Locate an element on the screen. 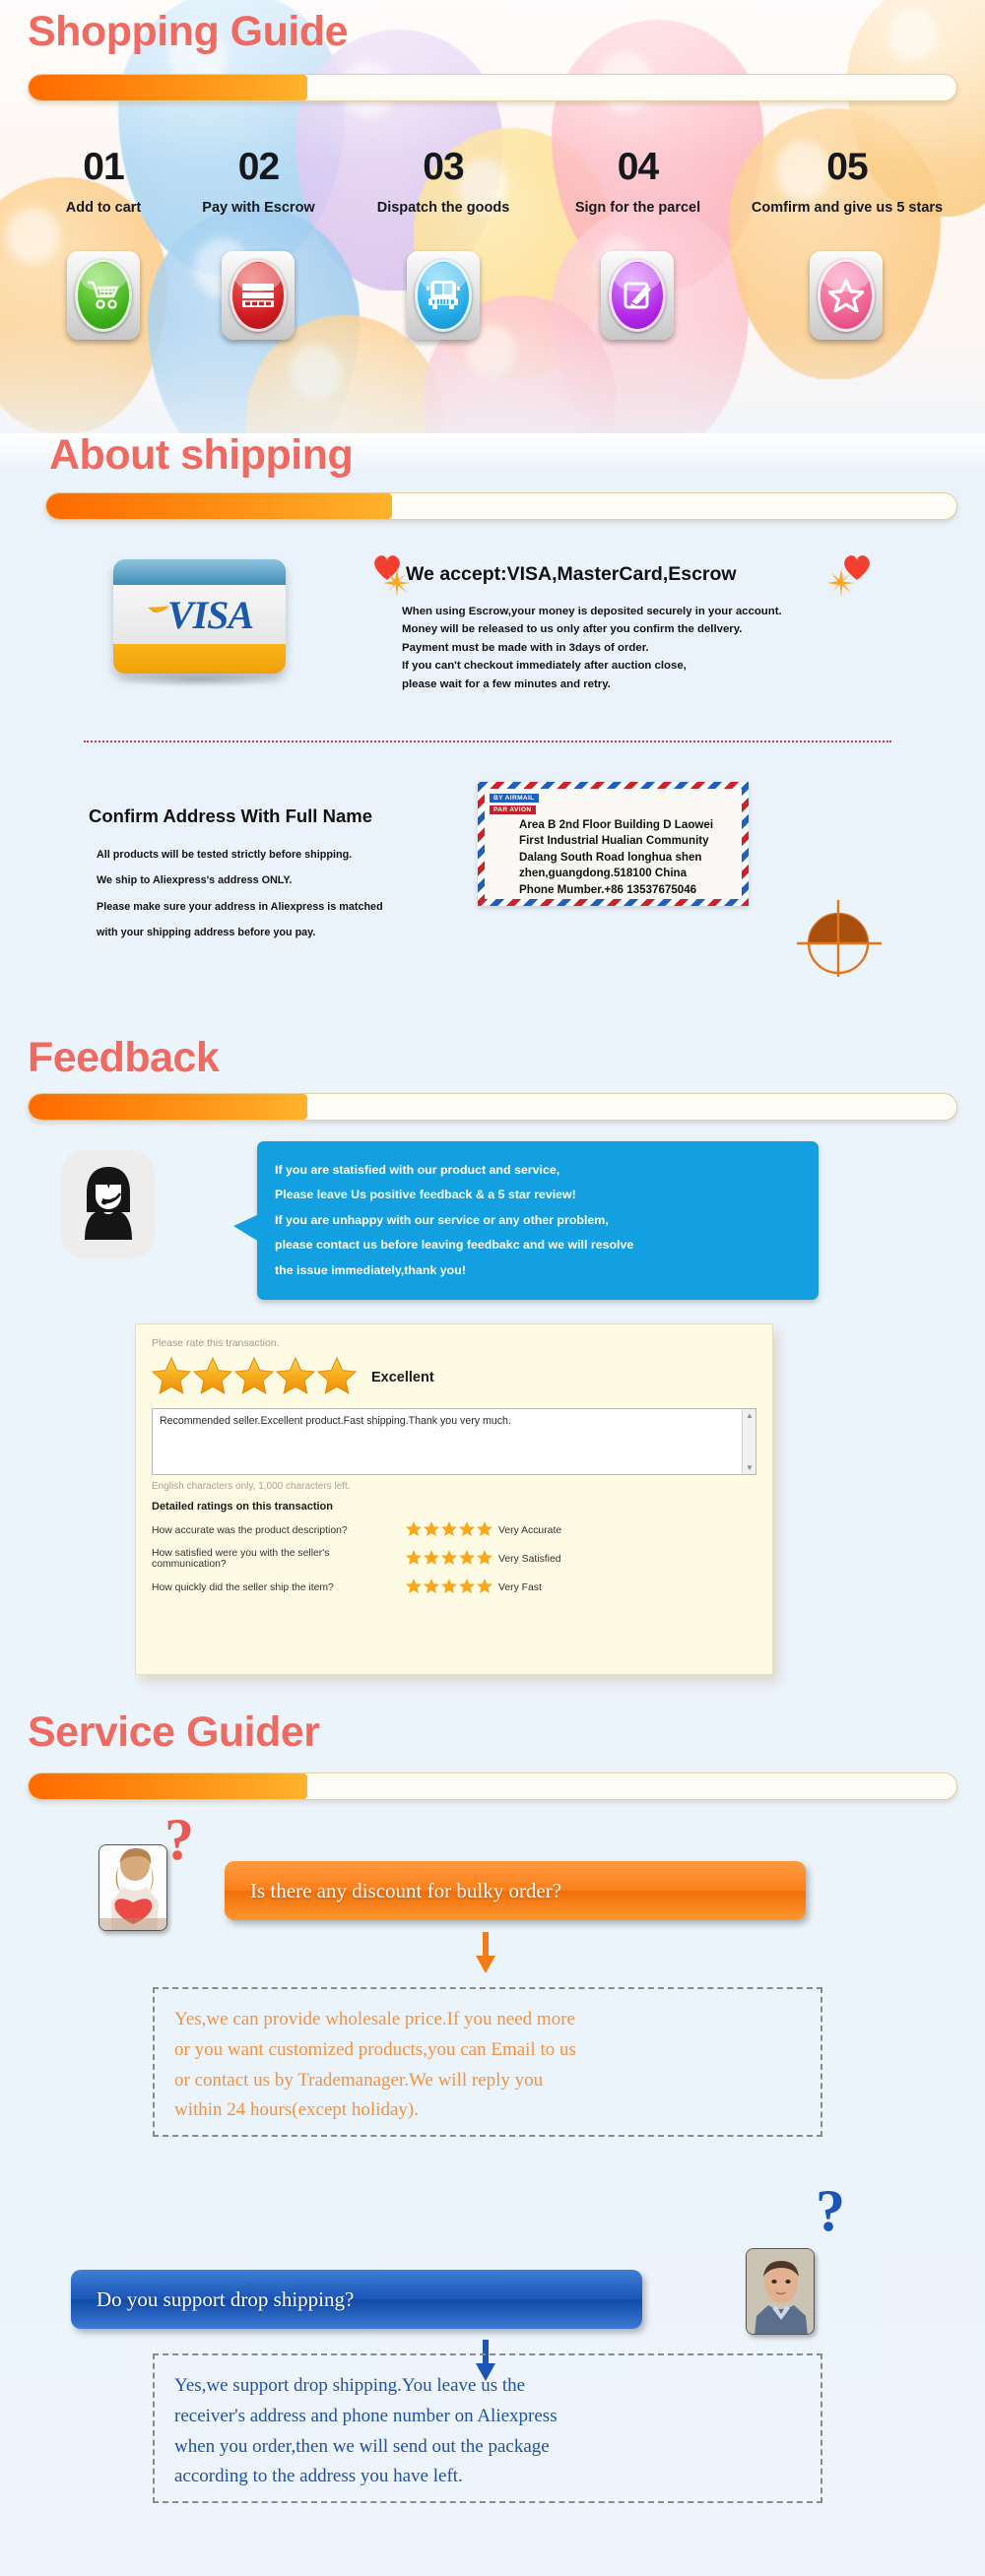 This screenshot has height=2576, width=985. overall-rating-row: Excellent is located at coordinates (453, 1377).